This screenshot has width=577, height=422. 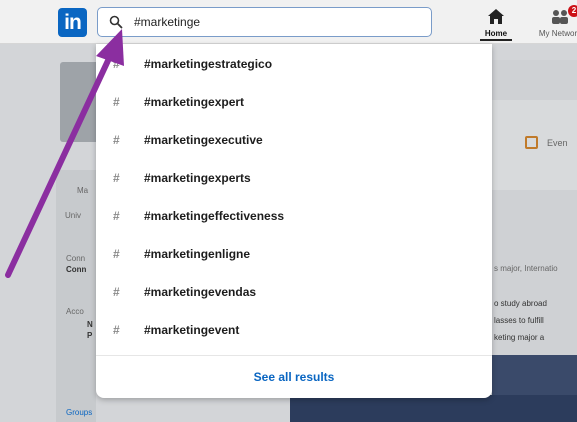 What do you see at coordinates (80, 102) in the screenshot?
I see `profile-card-image` at bounding box center [80, 102].